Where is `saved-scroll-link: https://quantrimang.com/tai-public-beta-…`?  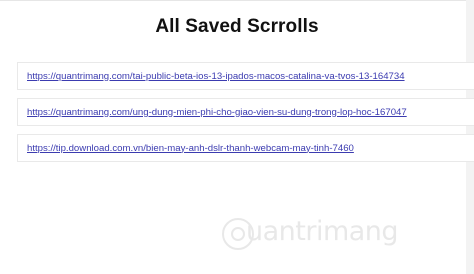
saved-scroll-link: https://quantrimang.com/tai-public-beta-… is located at coordinates (216, 76).